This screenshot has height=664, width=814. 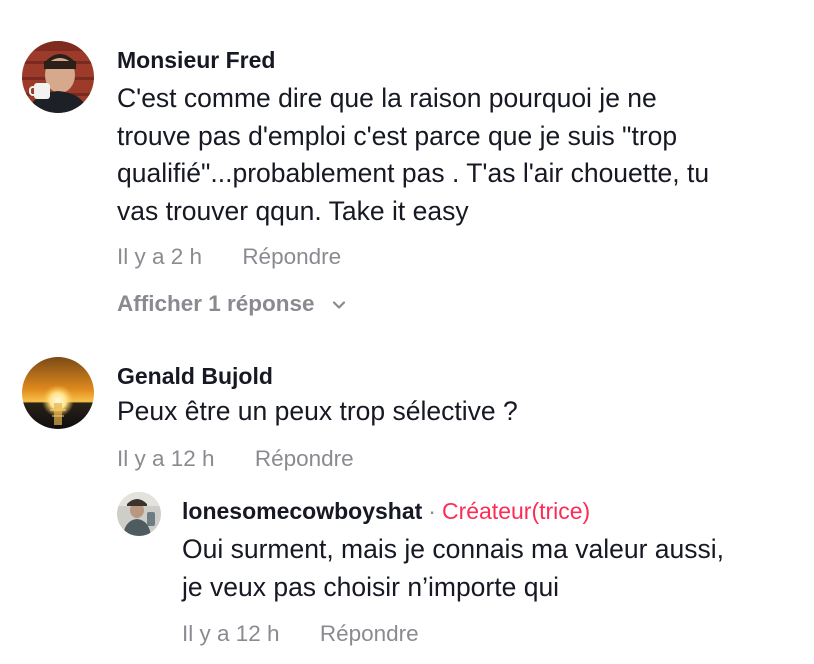 I want to click on view-replies-button: Afficher 1 réponse, so click(x=232, y=304).